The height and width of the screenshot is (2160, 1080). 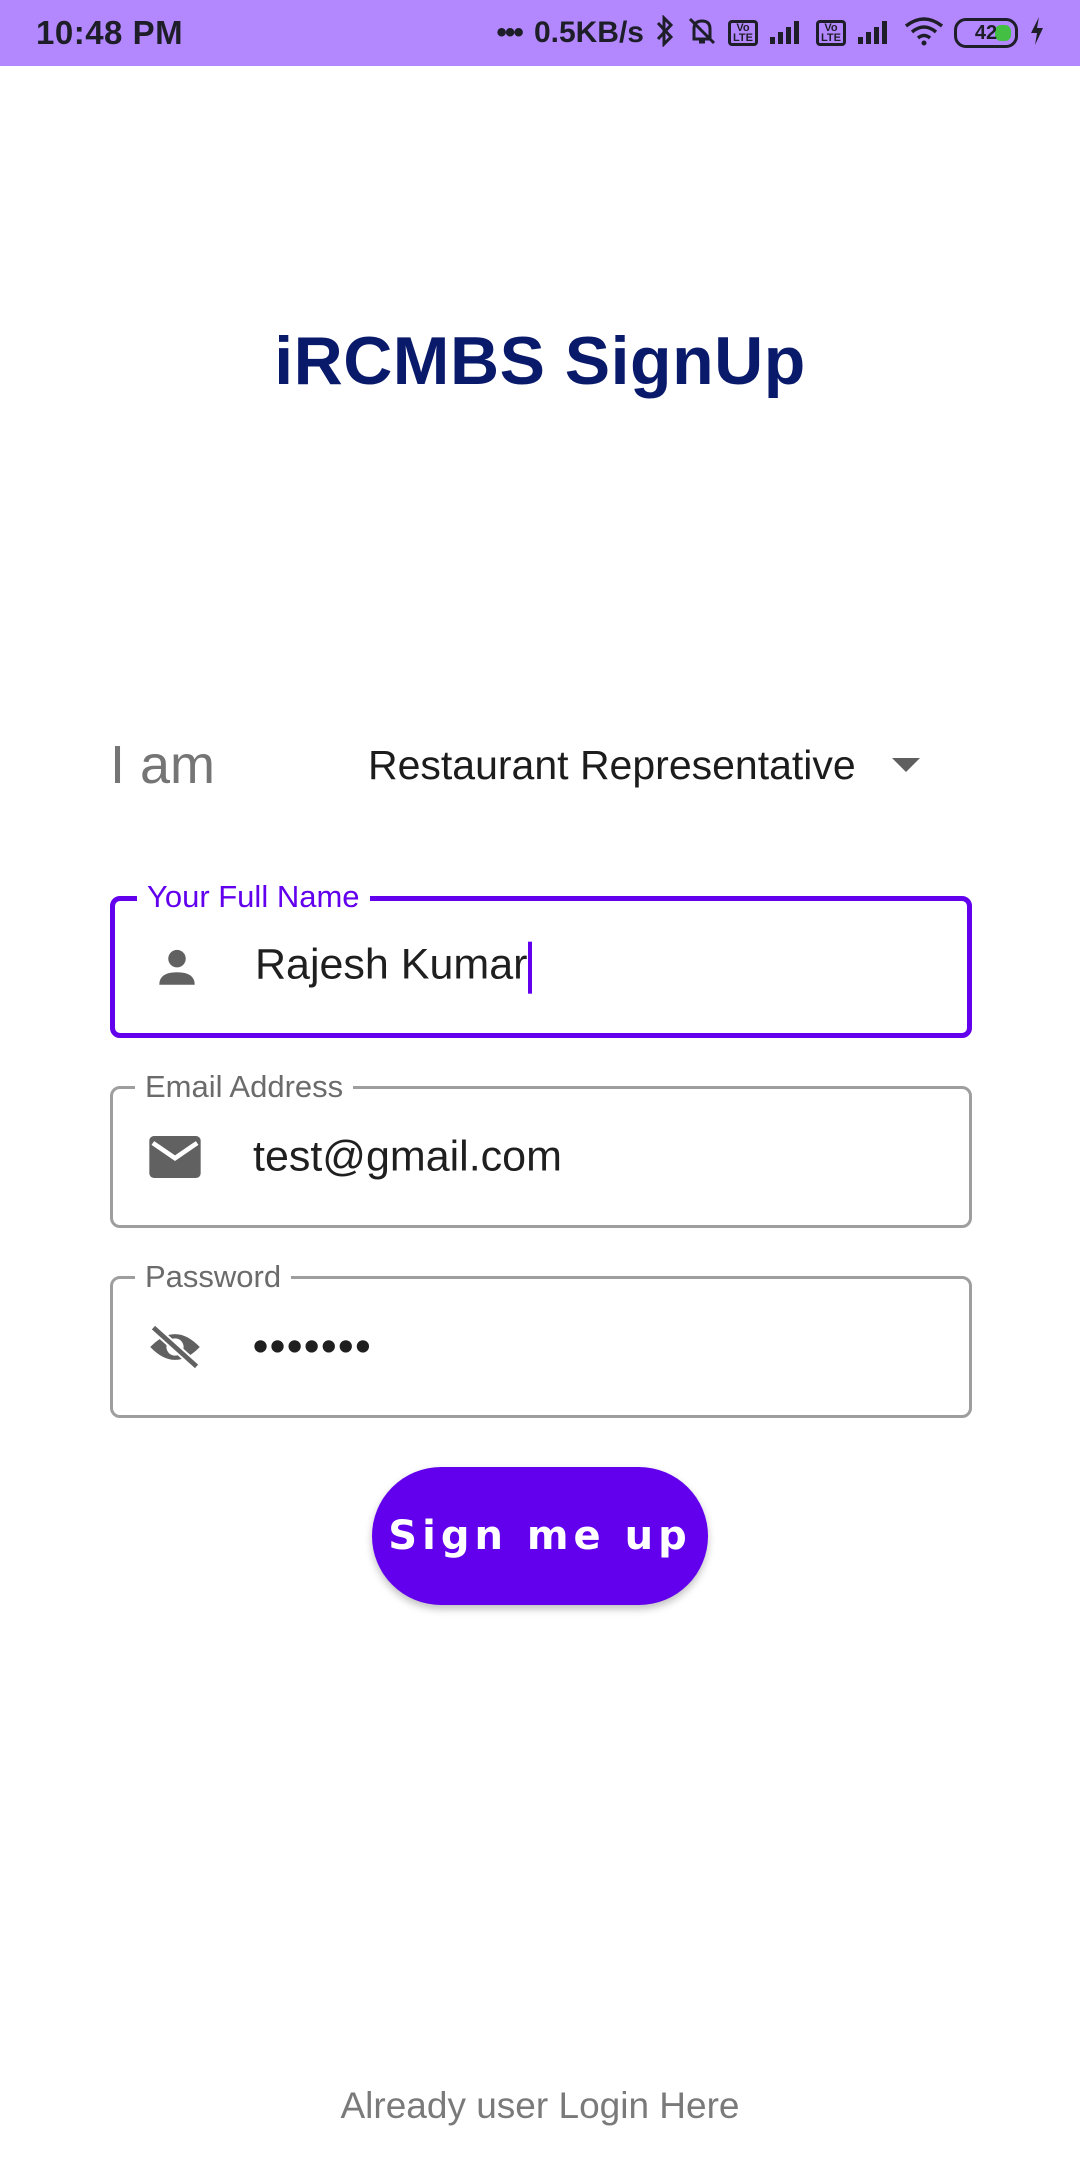 I want to click on full-name-input: Rajesh Kumar, so click(x=394, y=967).